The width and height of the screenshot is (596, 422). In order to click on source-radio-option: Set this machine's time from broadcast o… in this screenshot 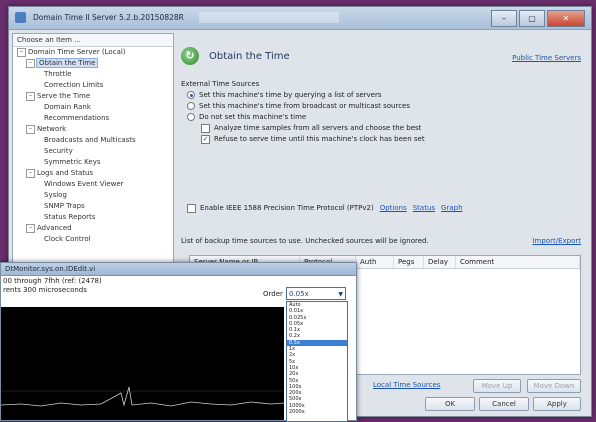, I will do `click(298, 106)`.